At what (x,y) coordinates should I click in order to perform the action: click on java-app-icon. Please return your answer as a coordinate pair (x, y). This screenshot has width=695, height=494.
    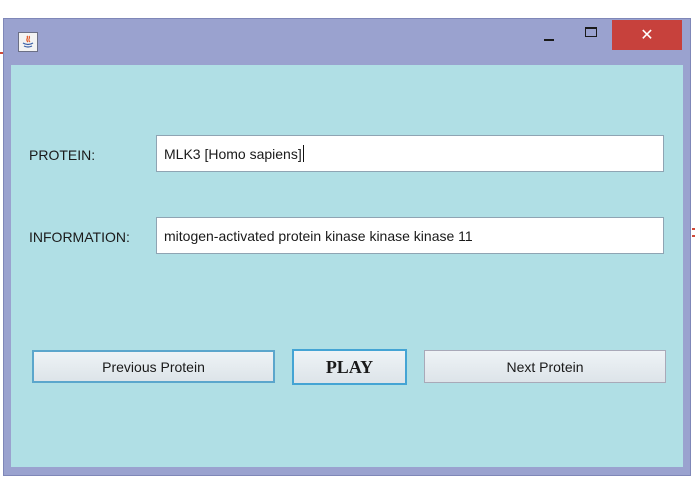
    Looking at the image, I should click on (28, 42).